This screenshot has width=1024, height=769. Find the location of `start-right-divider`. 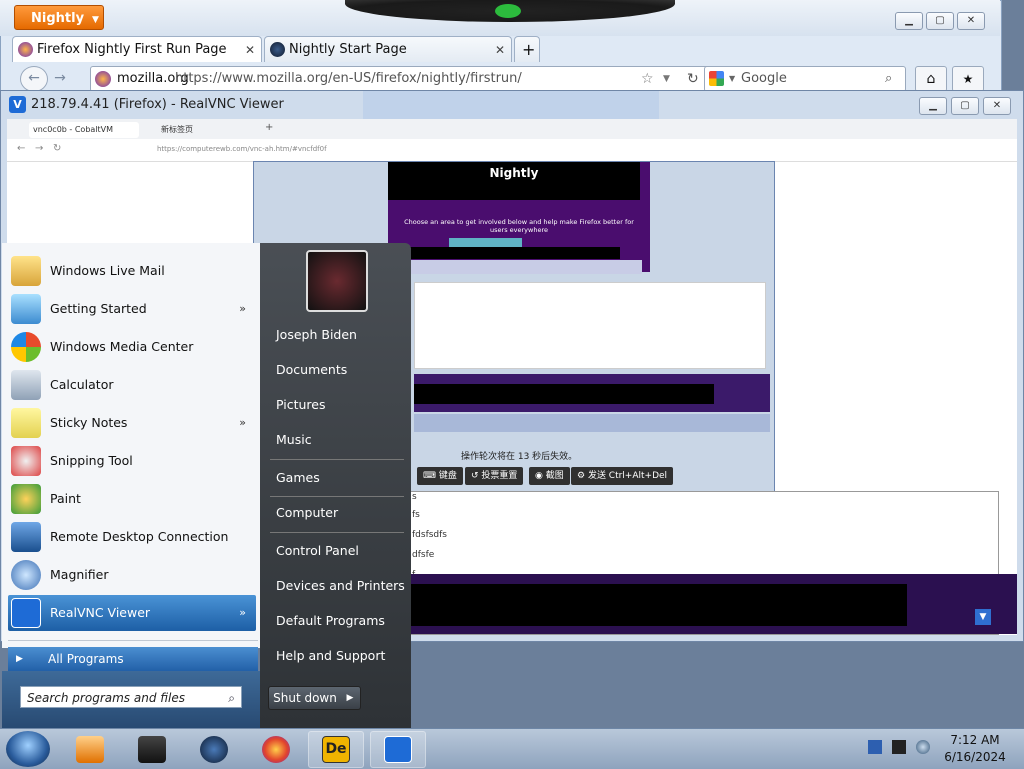

start-right-divider is located at coordinates (337, 459).